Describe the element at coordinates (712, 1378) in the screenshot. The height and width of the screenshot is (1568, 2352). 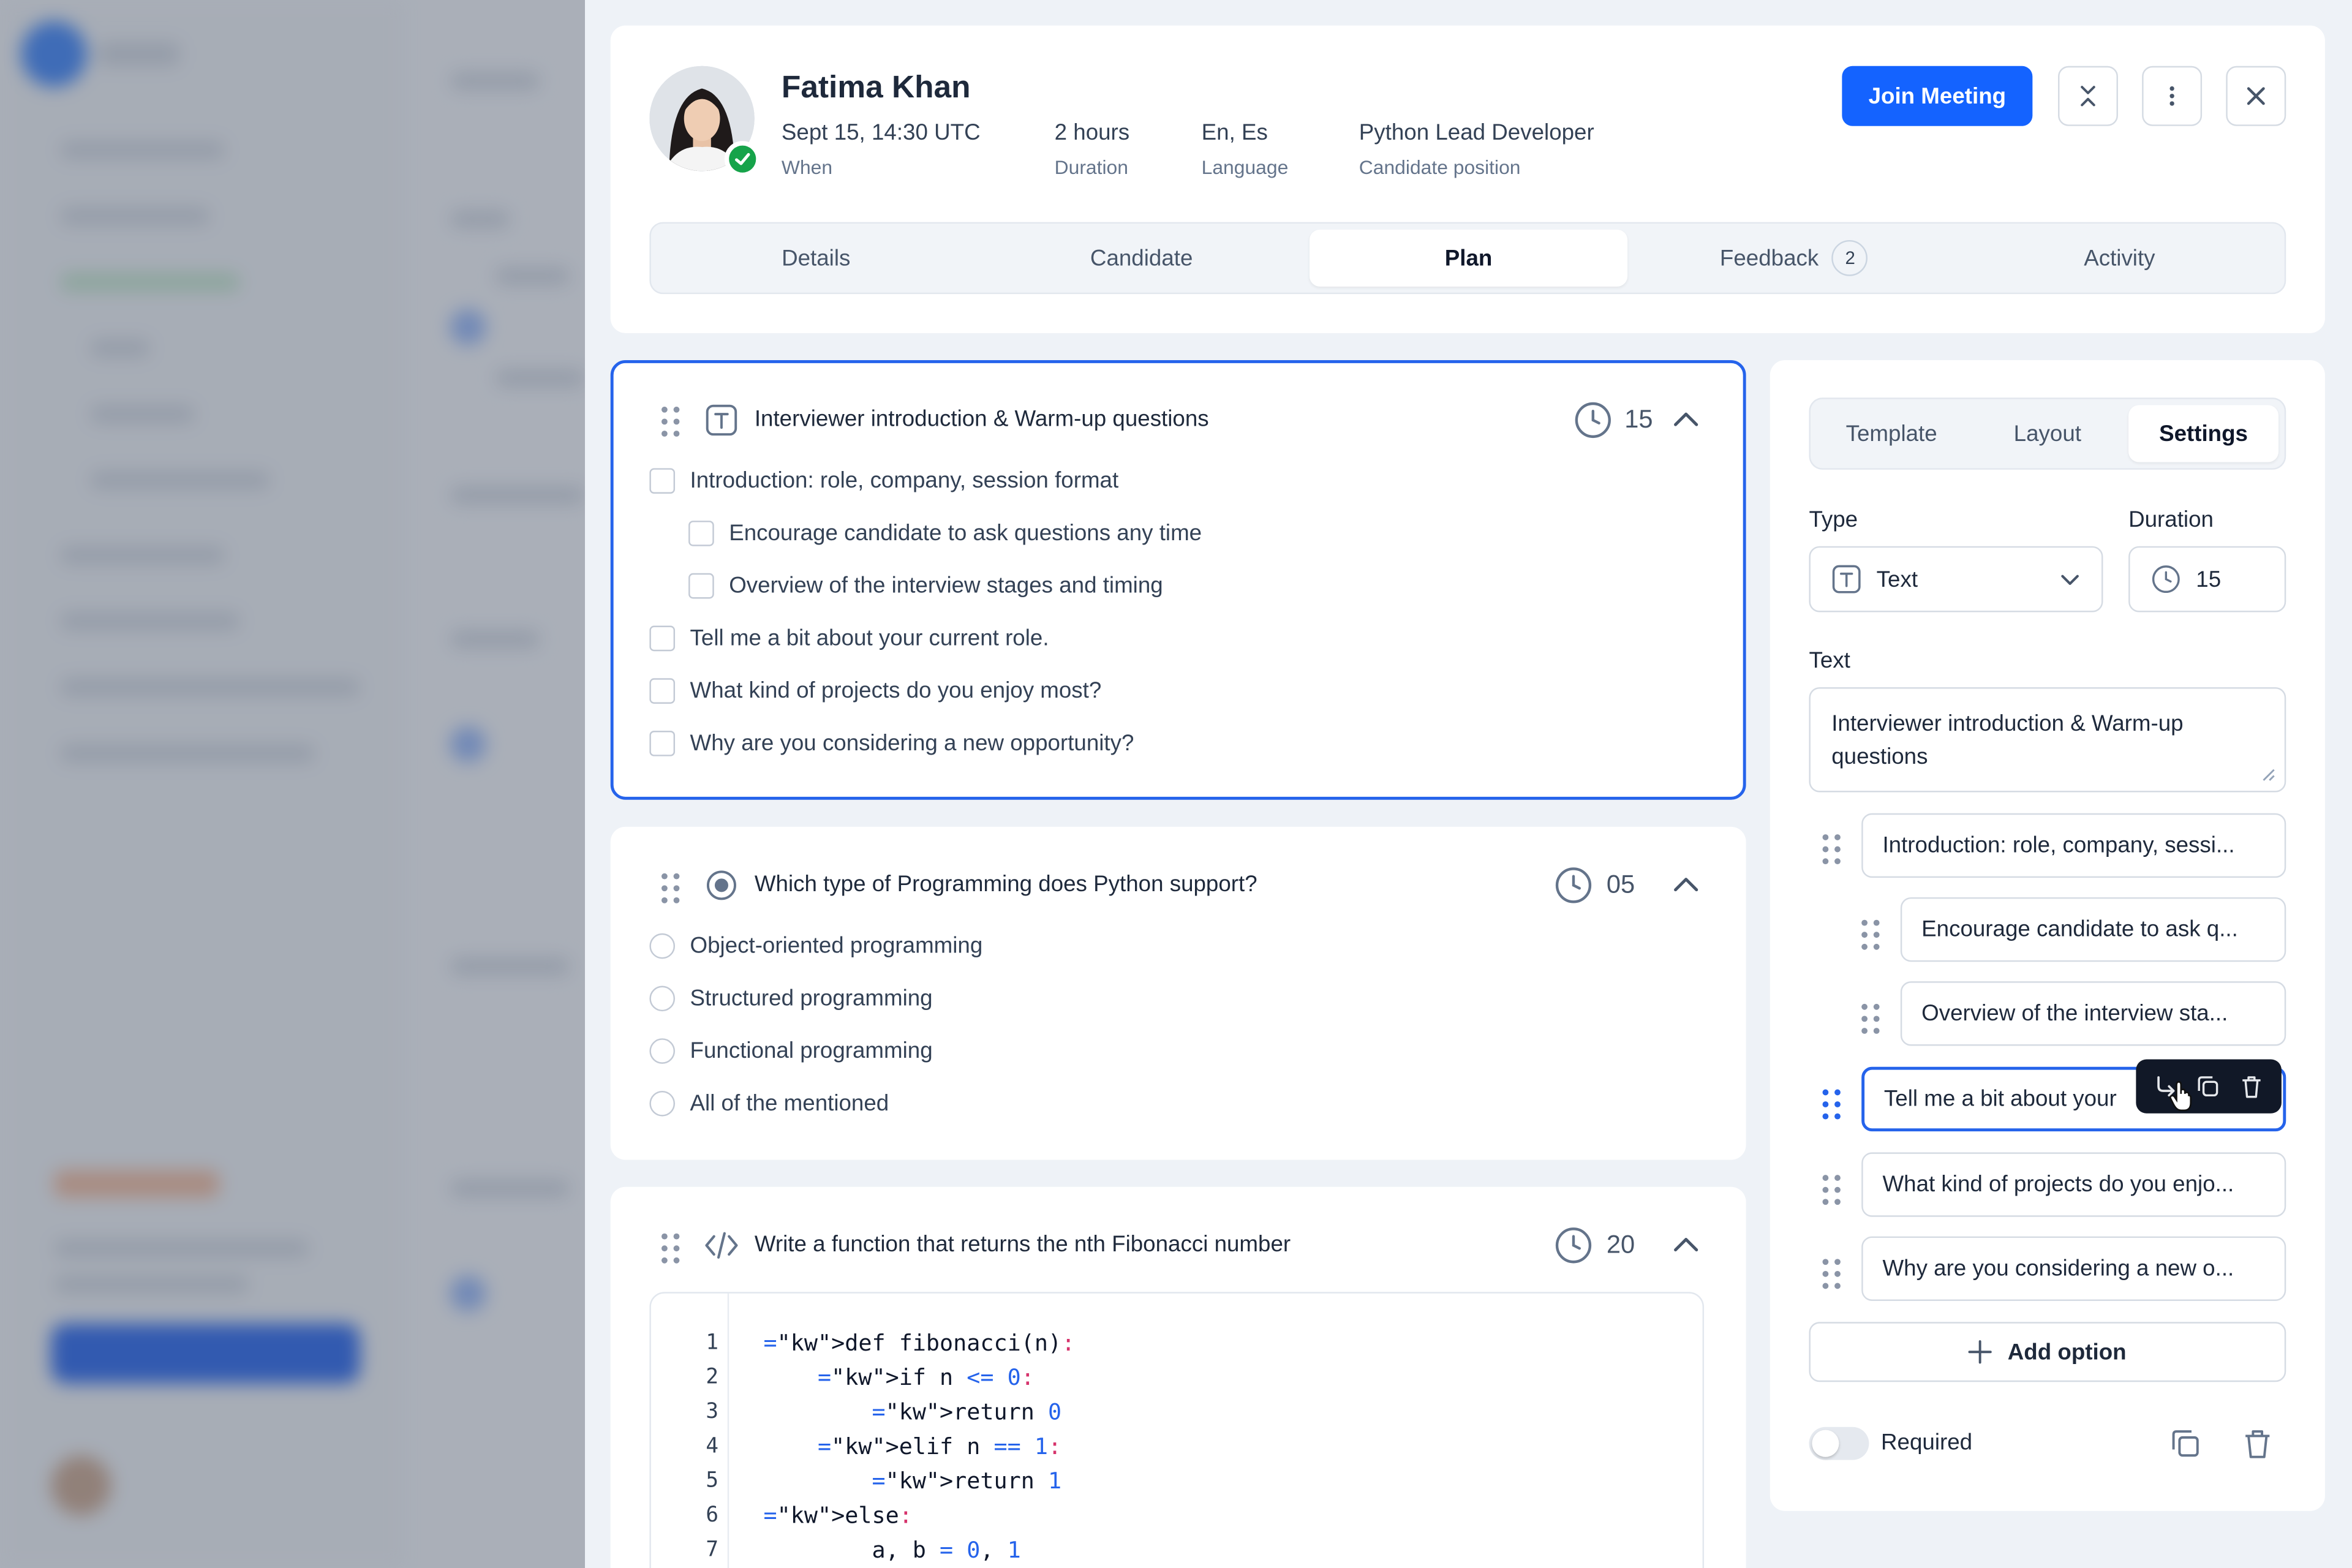
I see `line-number: 2` at that location.